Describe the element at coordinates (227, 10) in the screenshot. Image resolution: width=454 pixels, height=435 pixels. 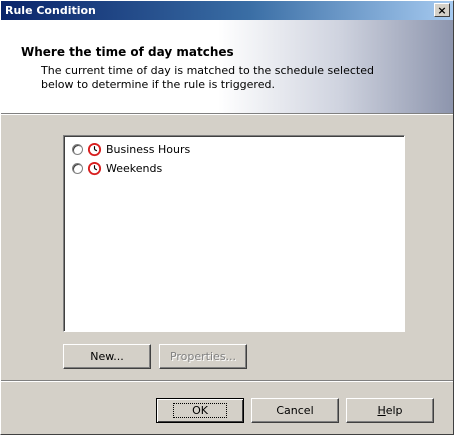
I see `title-bar: Rule Condition ×` at that location.